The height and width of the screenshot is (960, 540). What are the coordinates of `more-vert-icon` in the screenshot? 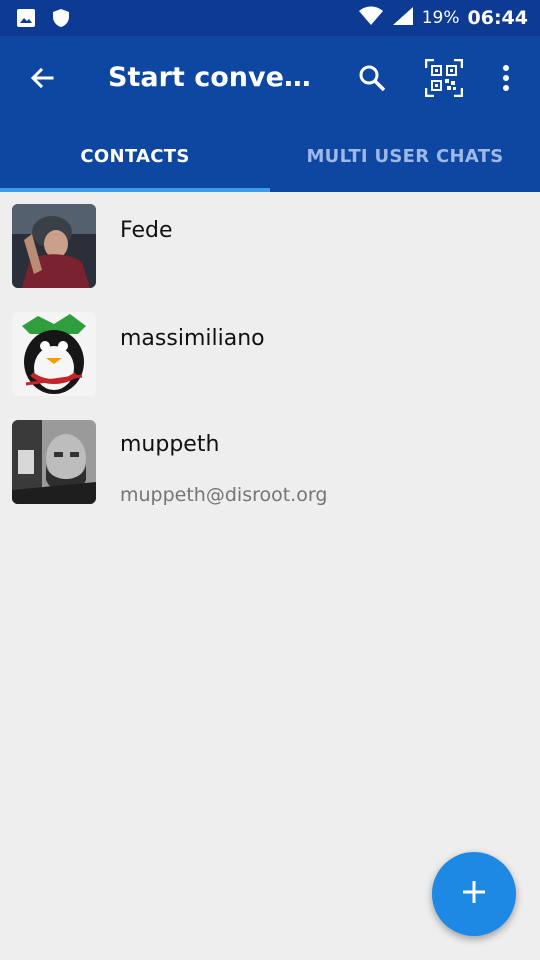 It's located at (506, 80).